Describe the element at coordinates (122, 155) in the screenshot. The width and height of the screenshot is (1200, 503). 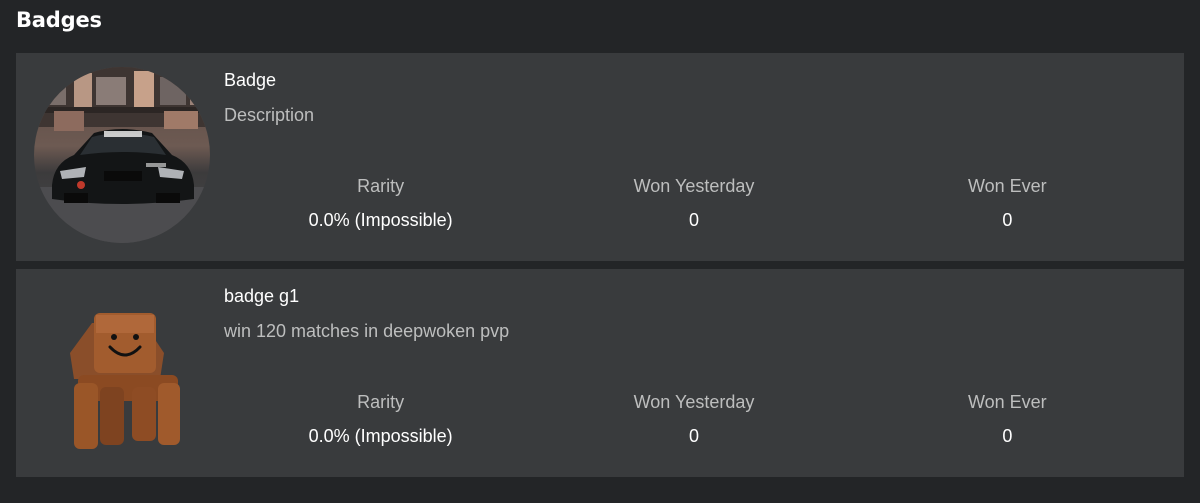
I see `car-photo-icon` at that location.